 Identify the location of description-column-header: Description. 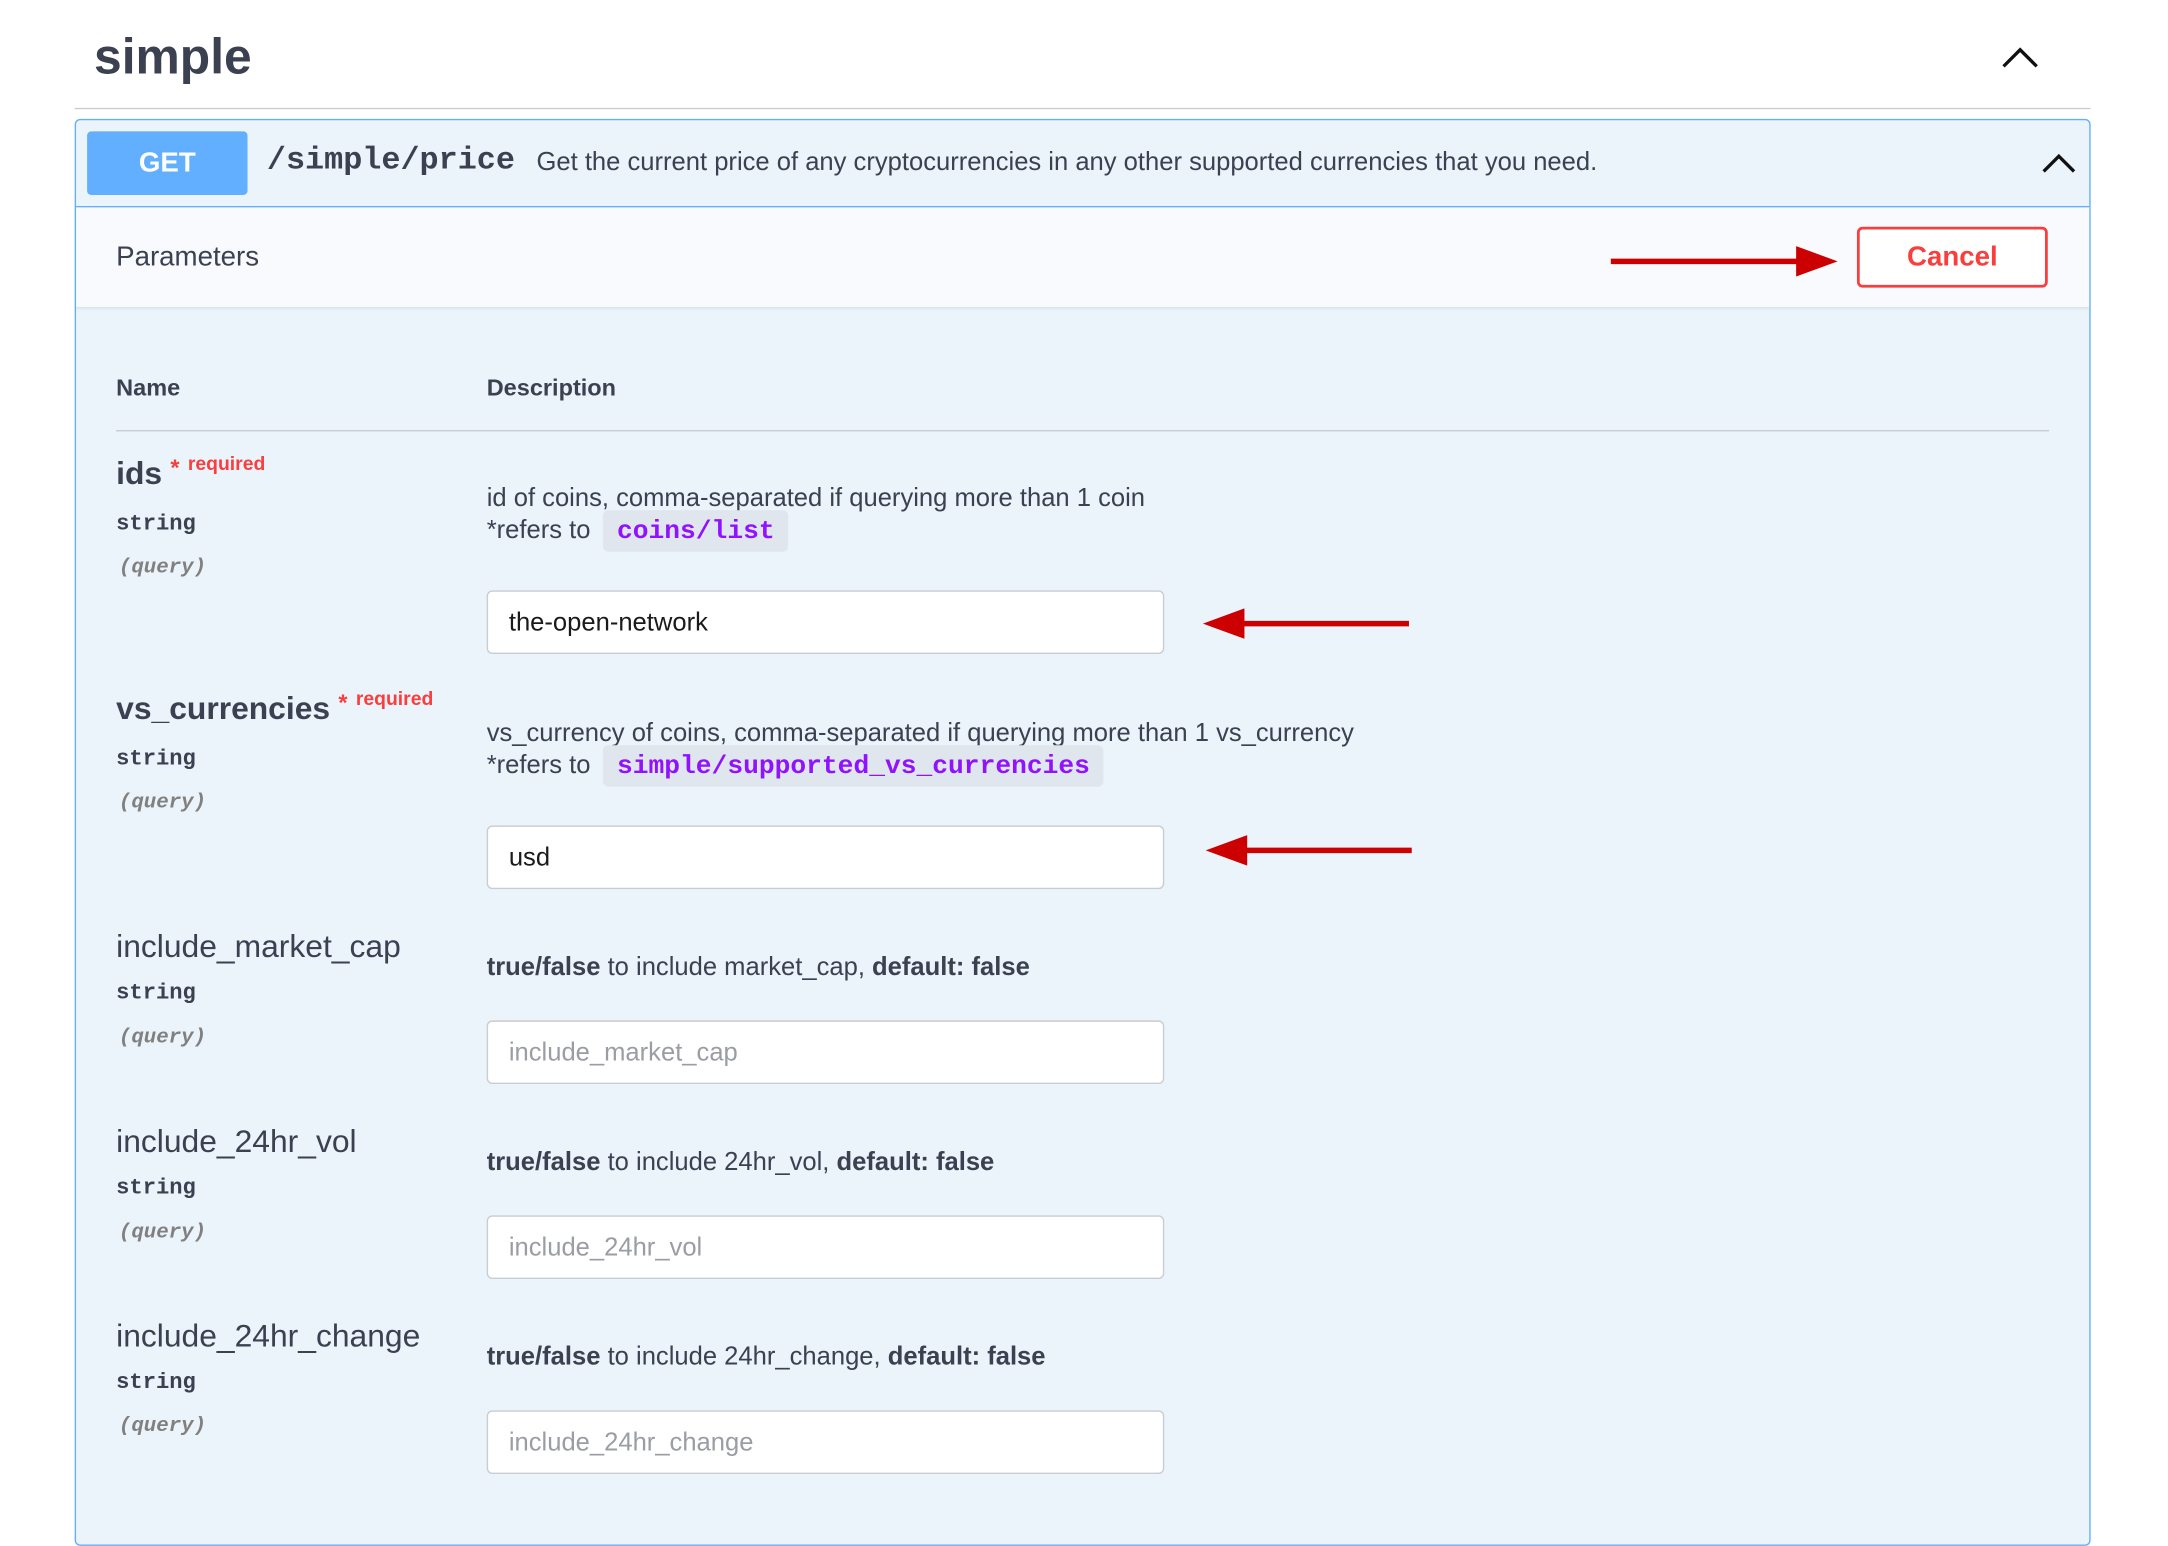
(551, 387).